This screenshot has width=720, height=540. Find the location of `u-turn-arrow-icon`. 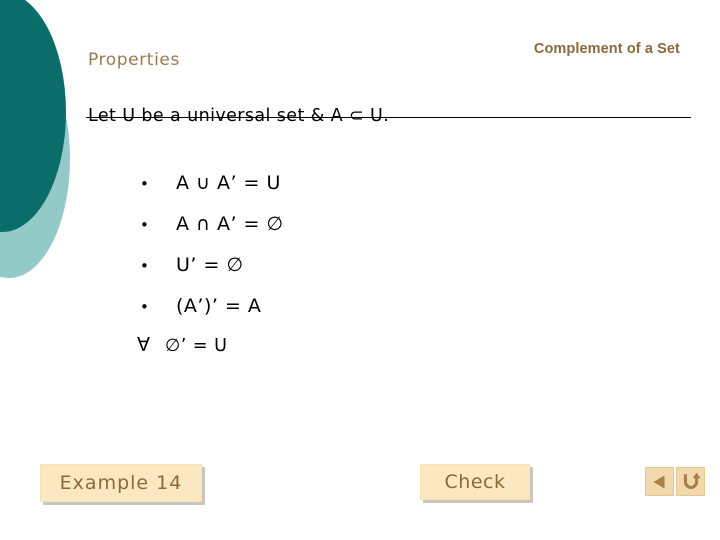

u-turn-arrow-icon is located at coordinates (691, 481).